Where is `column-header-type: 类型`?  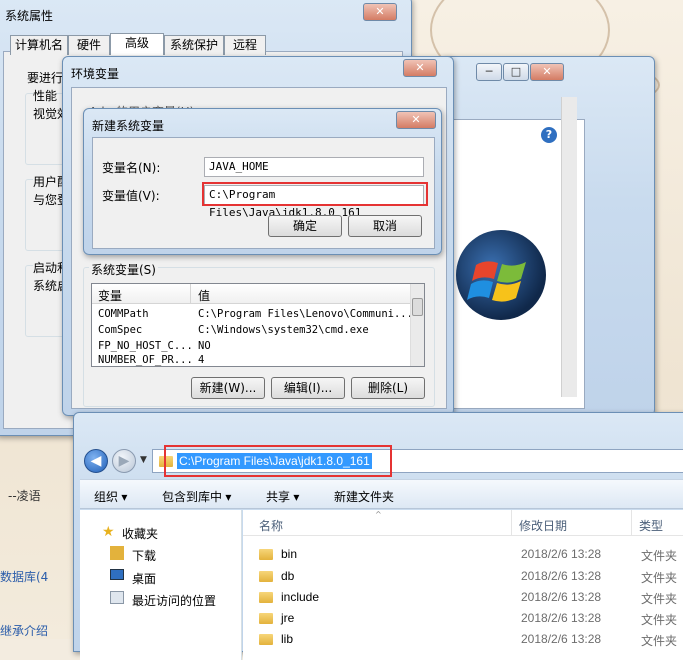
column-header-type: 类型 is located at coordinates (651, 525).